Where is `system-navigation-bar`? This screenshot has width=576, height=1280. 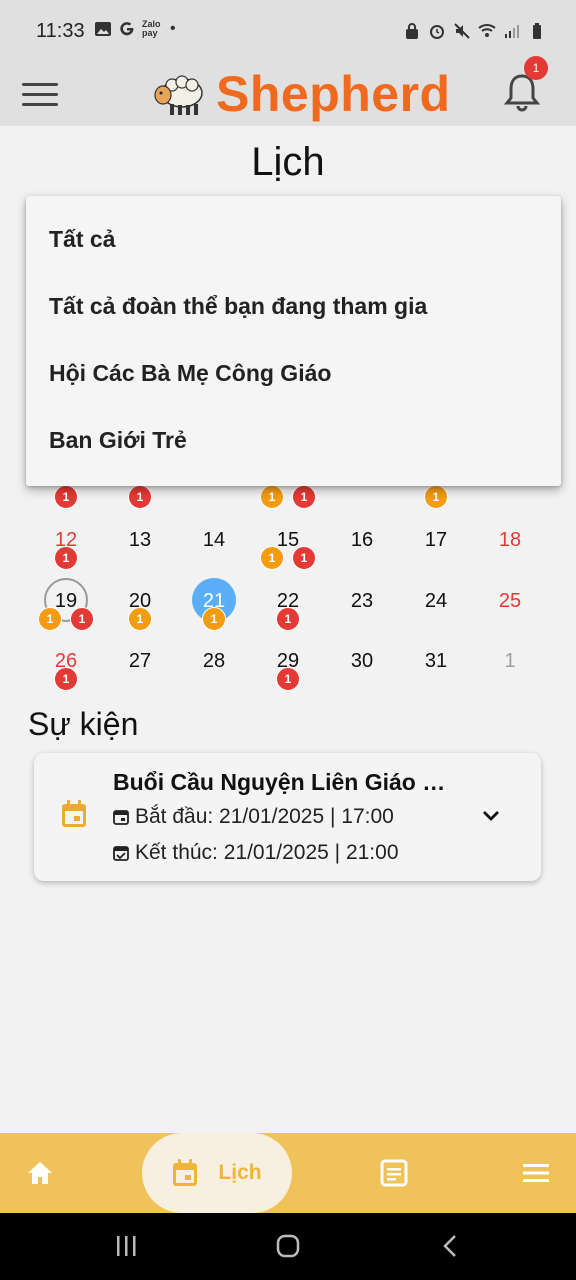 system-navigation-bar is located at coordinates (288, 1246).